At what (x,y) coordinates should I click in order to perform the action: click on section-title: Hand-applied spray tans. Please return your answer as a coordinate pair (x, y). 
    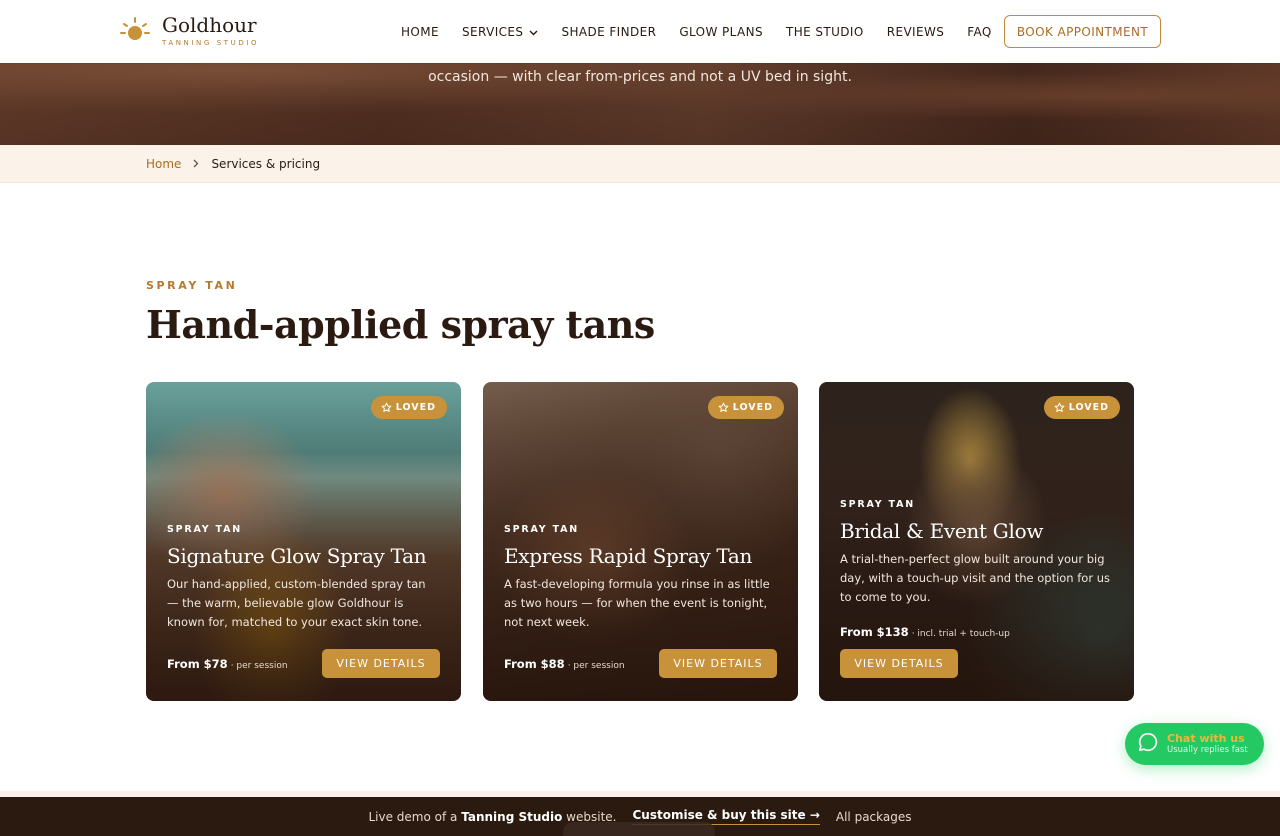
    Looking at the image, I should click on (400, 324).